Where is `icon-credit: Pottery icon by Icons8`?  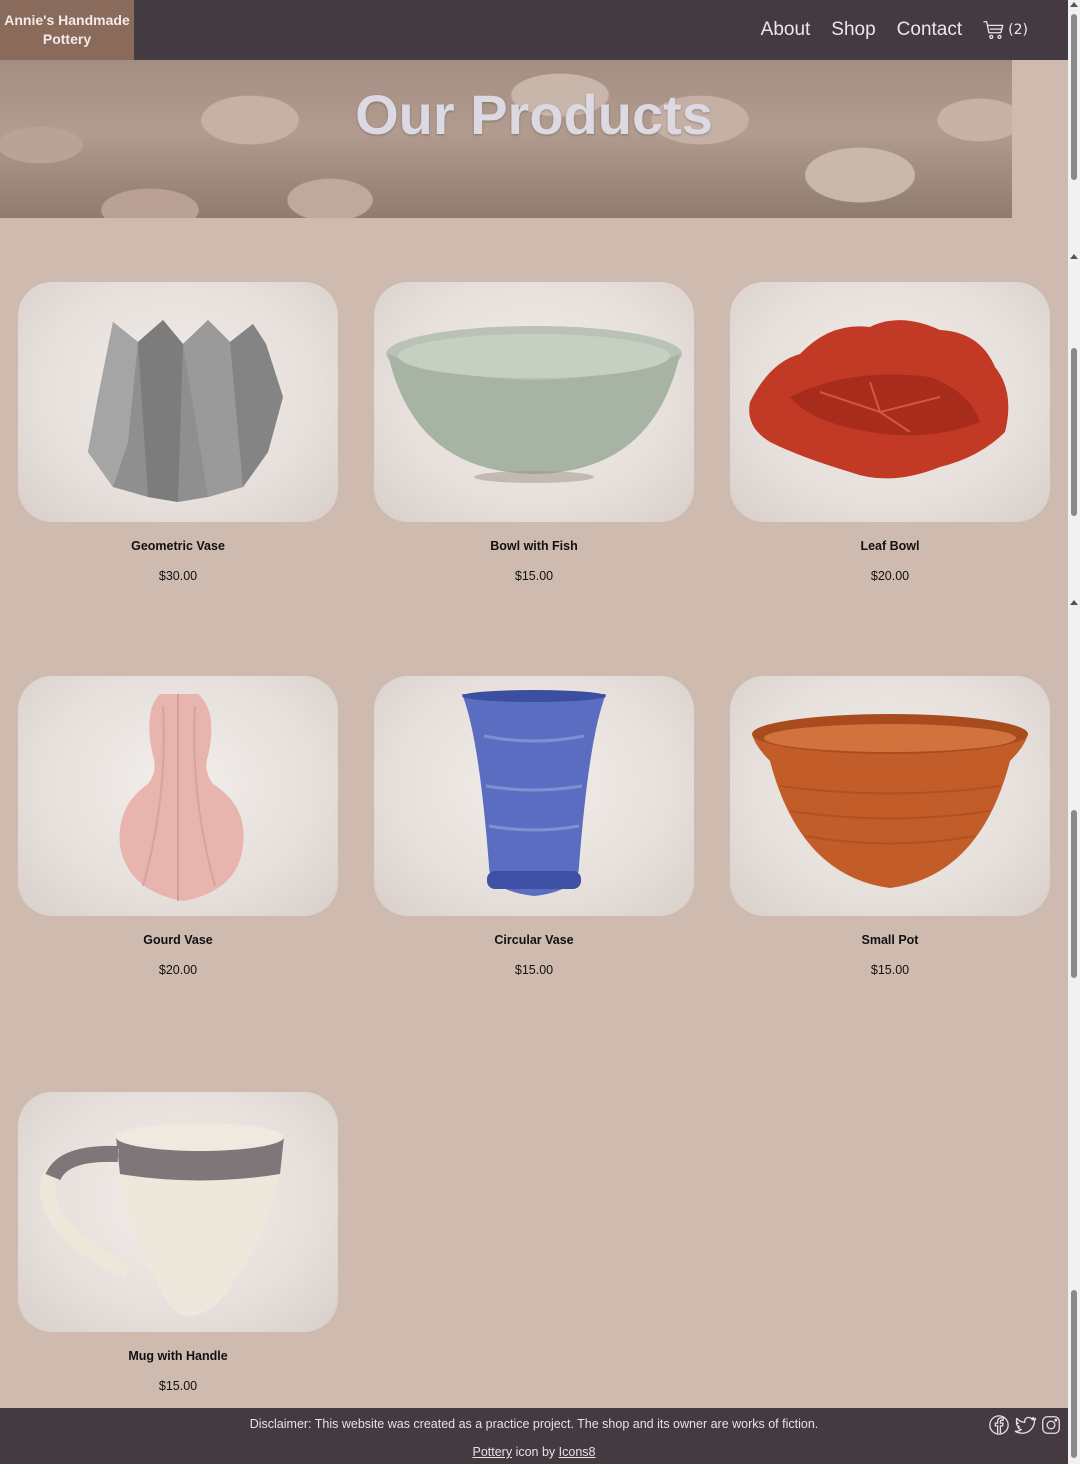 icon-credit: Pottery icon by Icons8 is located at coordinates (534, 1452).